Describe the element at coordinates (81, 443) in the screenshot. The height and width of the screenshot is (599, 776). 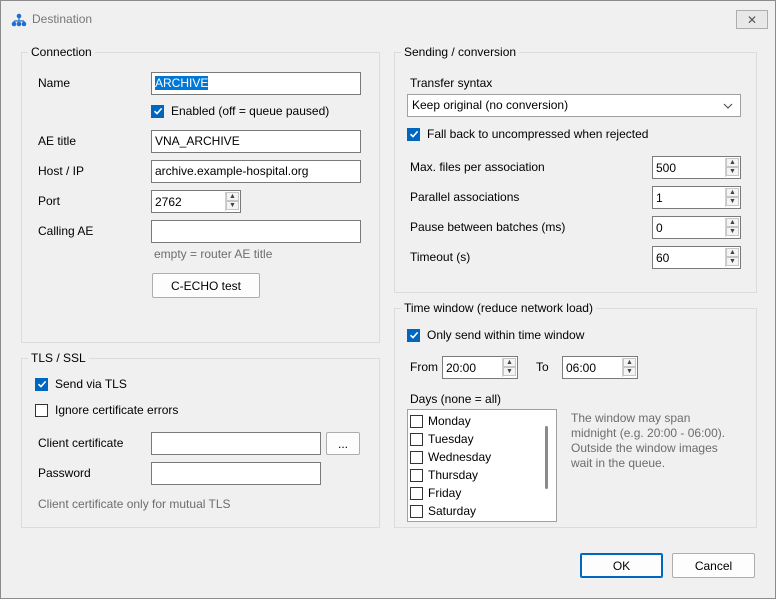
I see `client-cert-label: Client certificate` at that location.